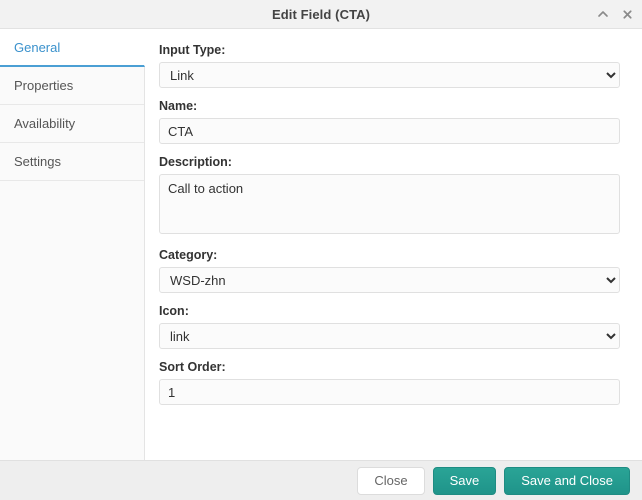  I want to click on titlebar-actions, so click(615, 14).